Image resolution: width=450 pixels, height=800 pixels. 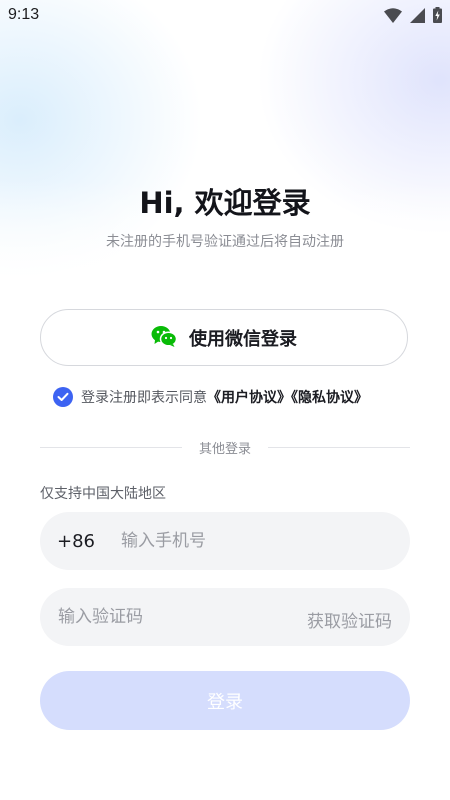 What do you see at coordinates (225, 203) in the screenshot?
I see `page-title: Hi, 欢迎登录` at bounding box center [225, 203].